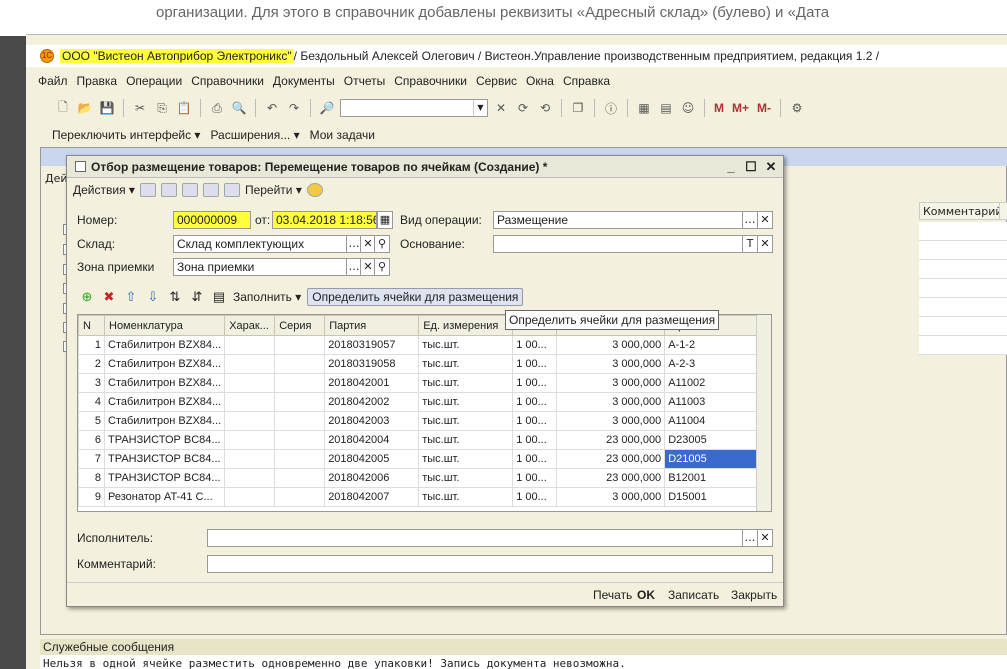 This screenshot has width=1007, height=669. I want to click on column-header: Серия, so click(300, 325).